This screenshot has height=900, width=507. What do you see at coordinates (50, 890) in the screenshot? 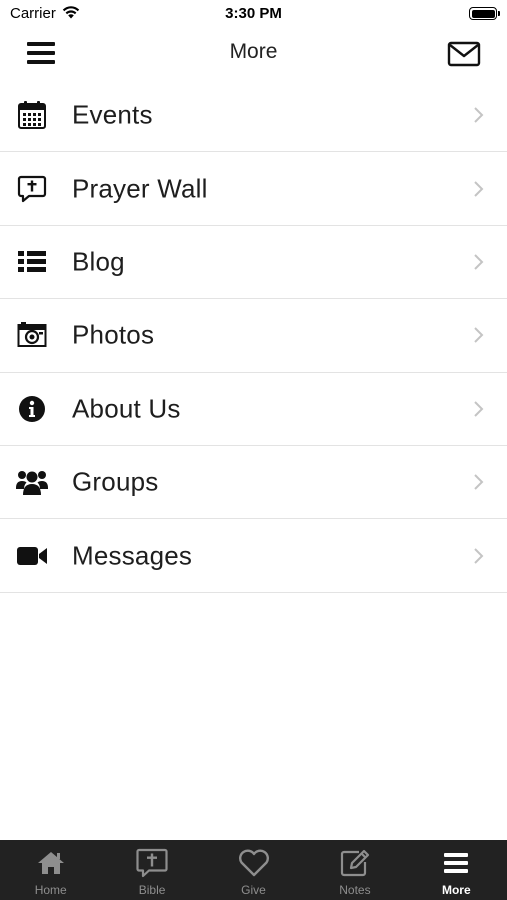
I see `tab-label: Home` at bounding box center [50, 890].